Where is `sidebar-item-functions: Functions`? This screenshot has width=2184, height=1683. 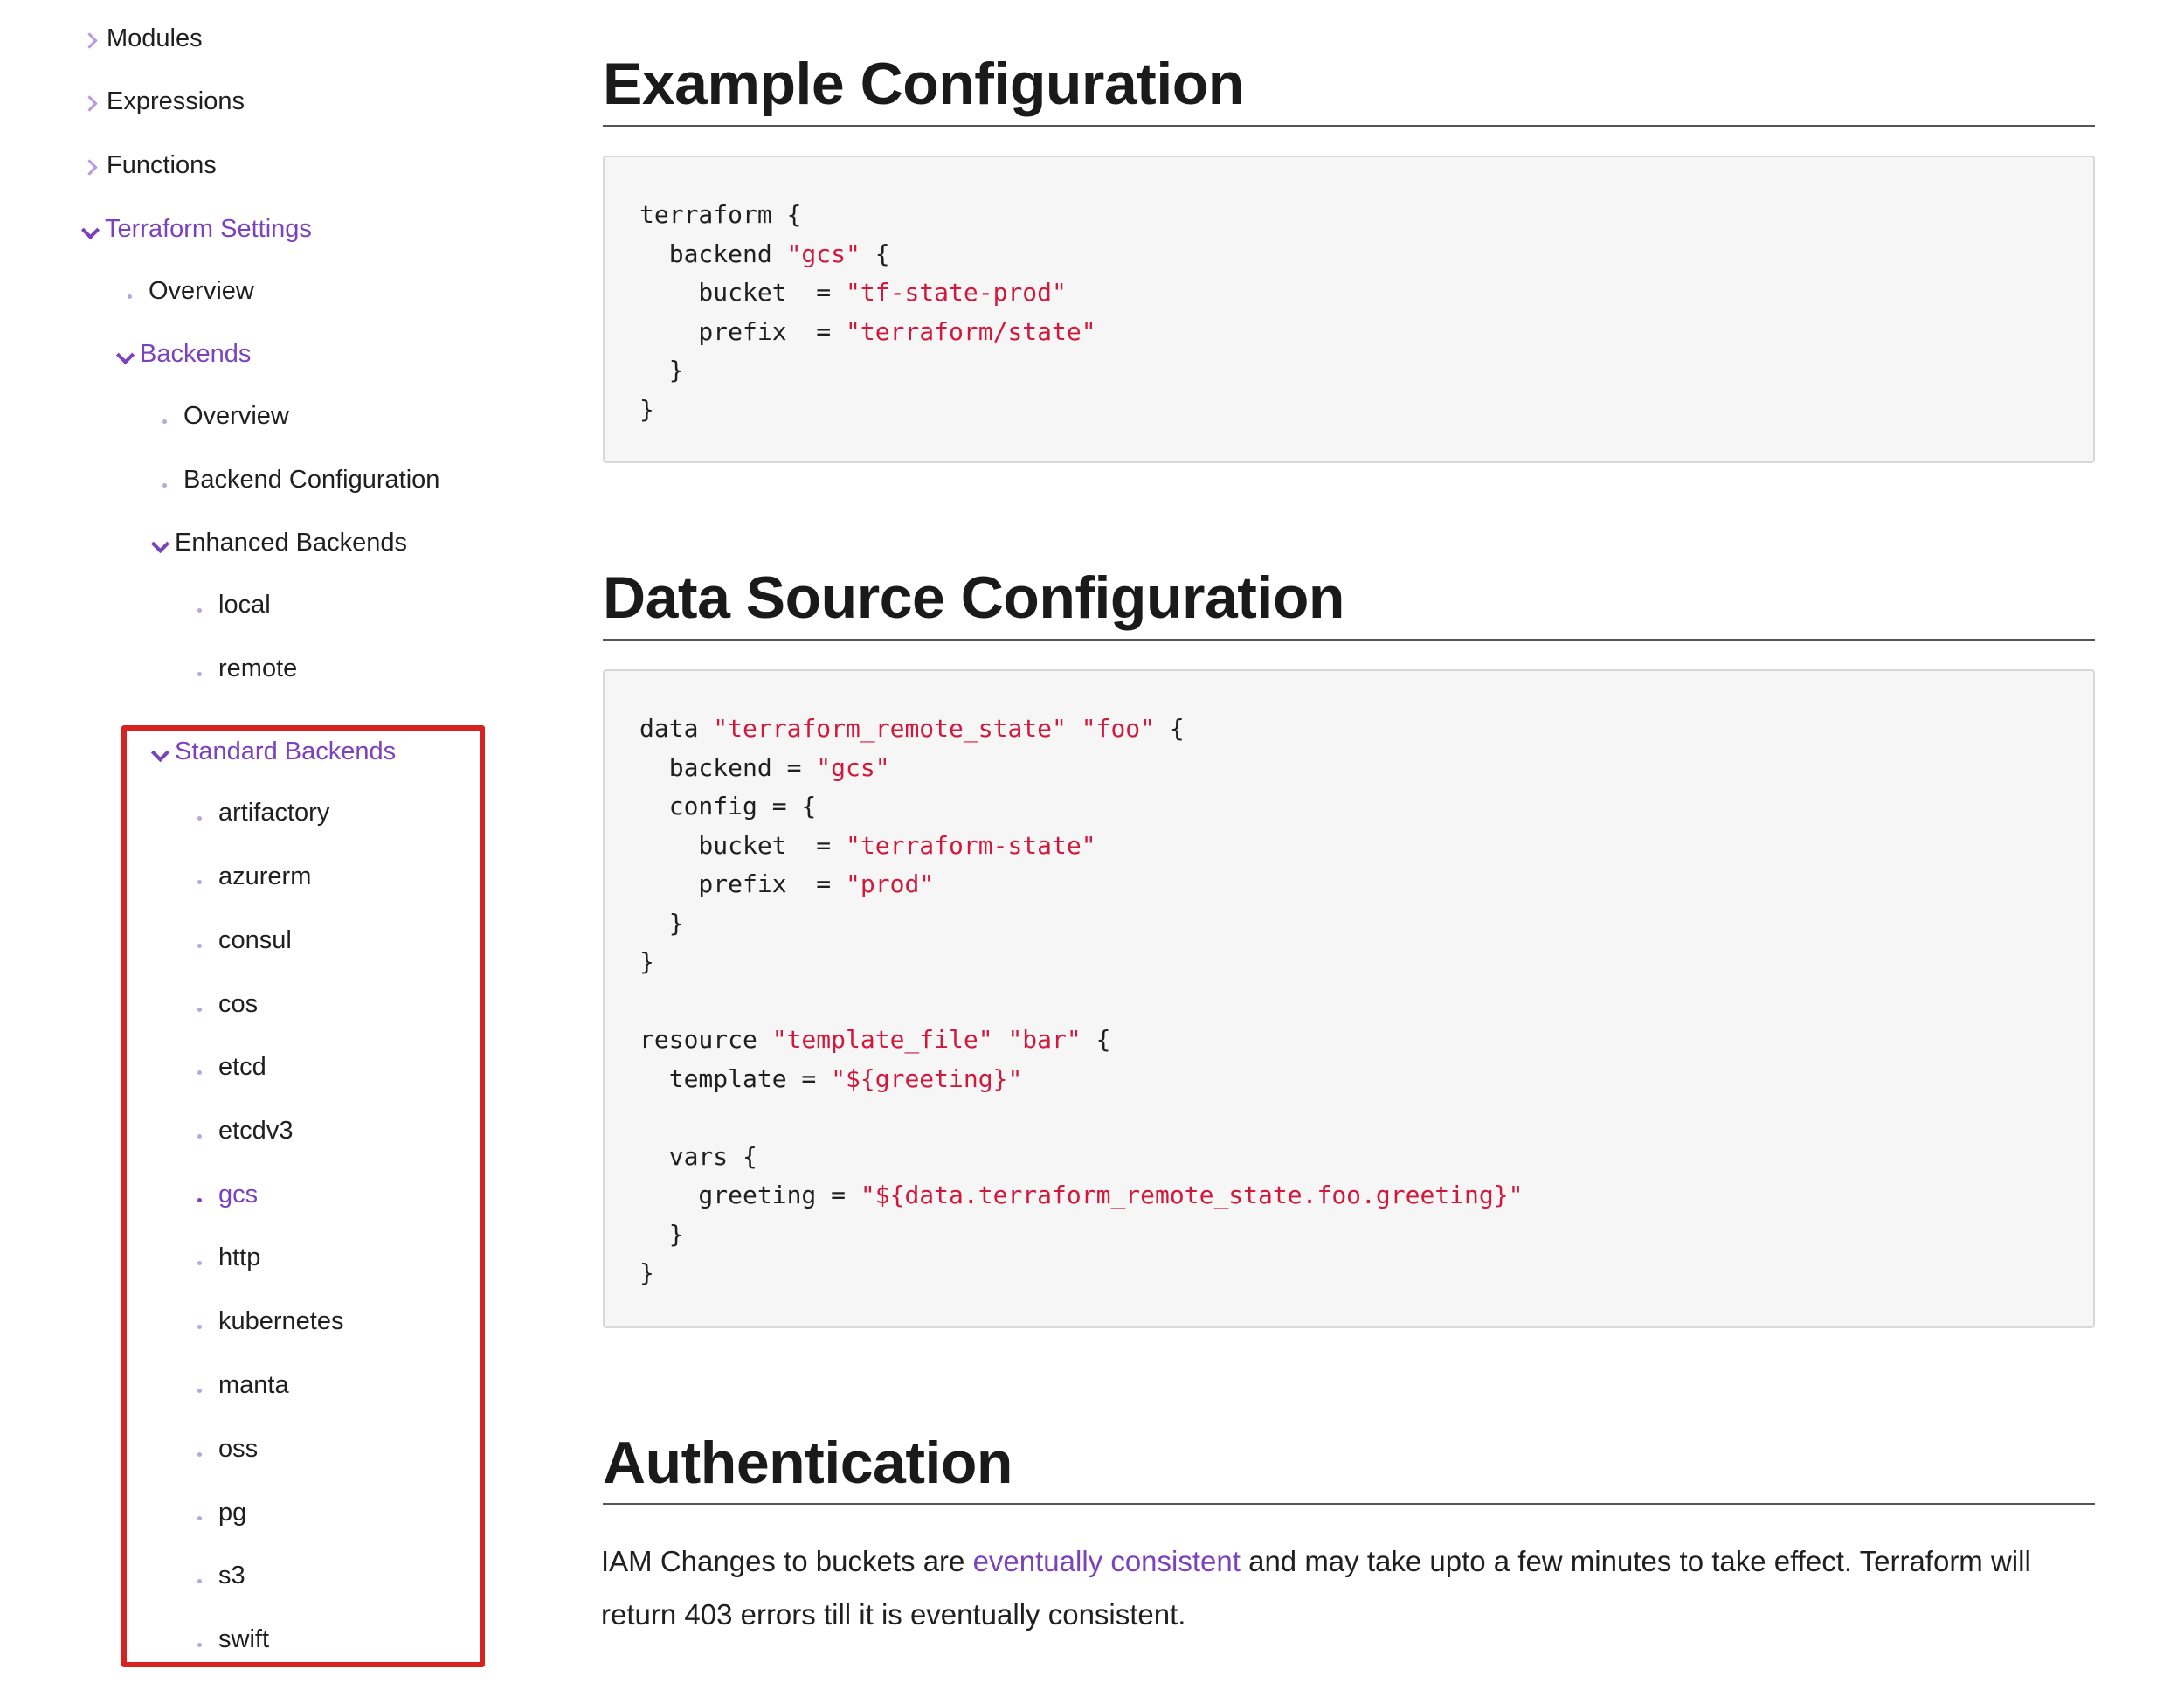
sidebar-item-functions: Functions is located at coordinates (149, 165).